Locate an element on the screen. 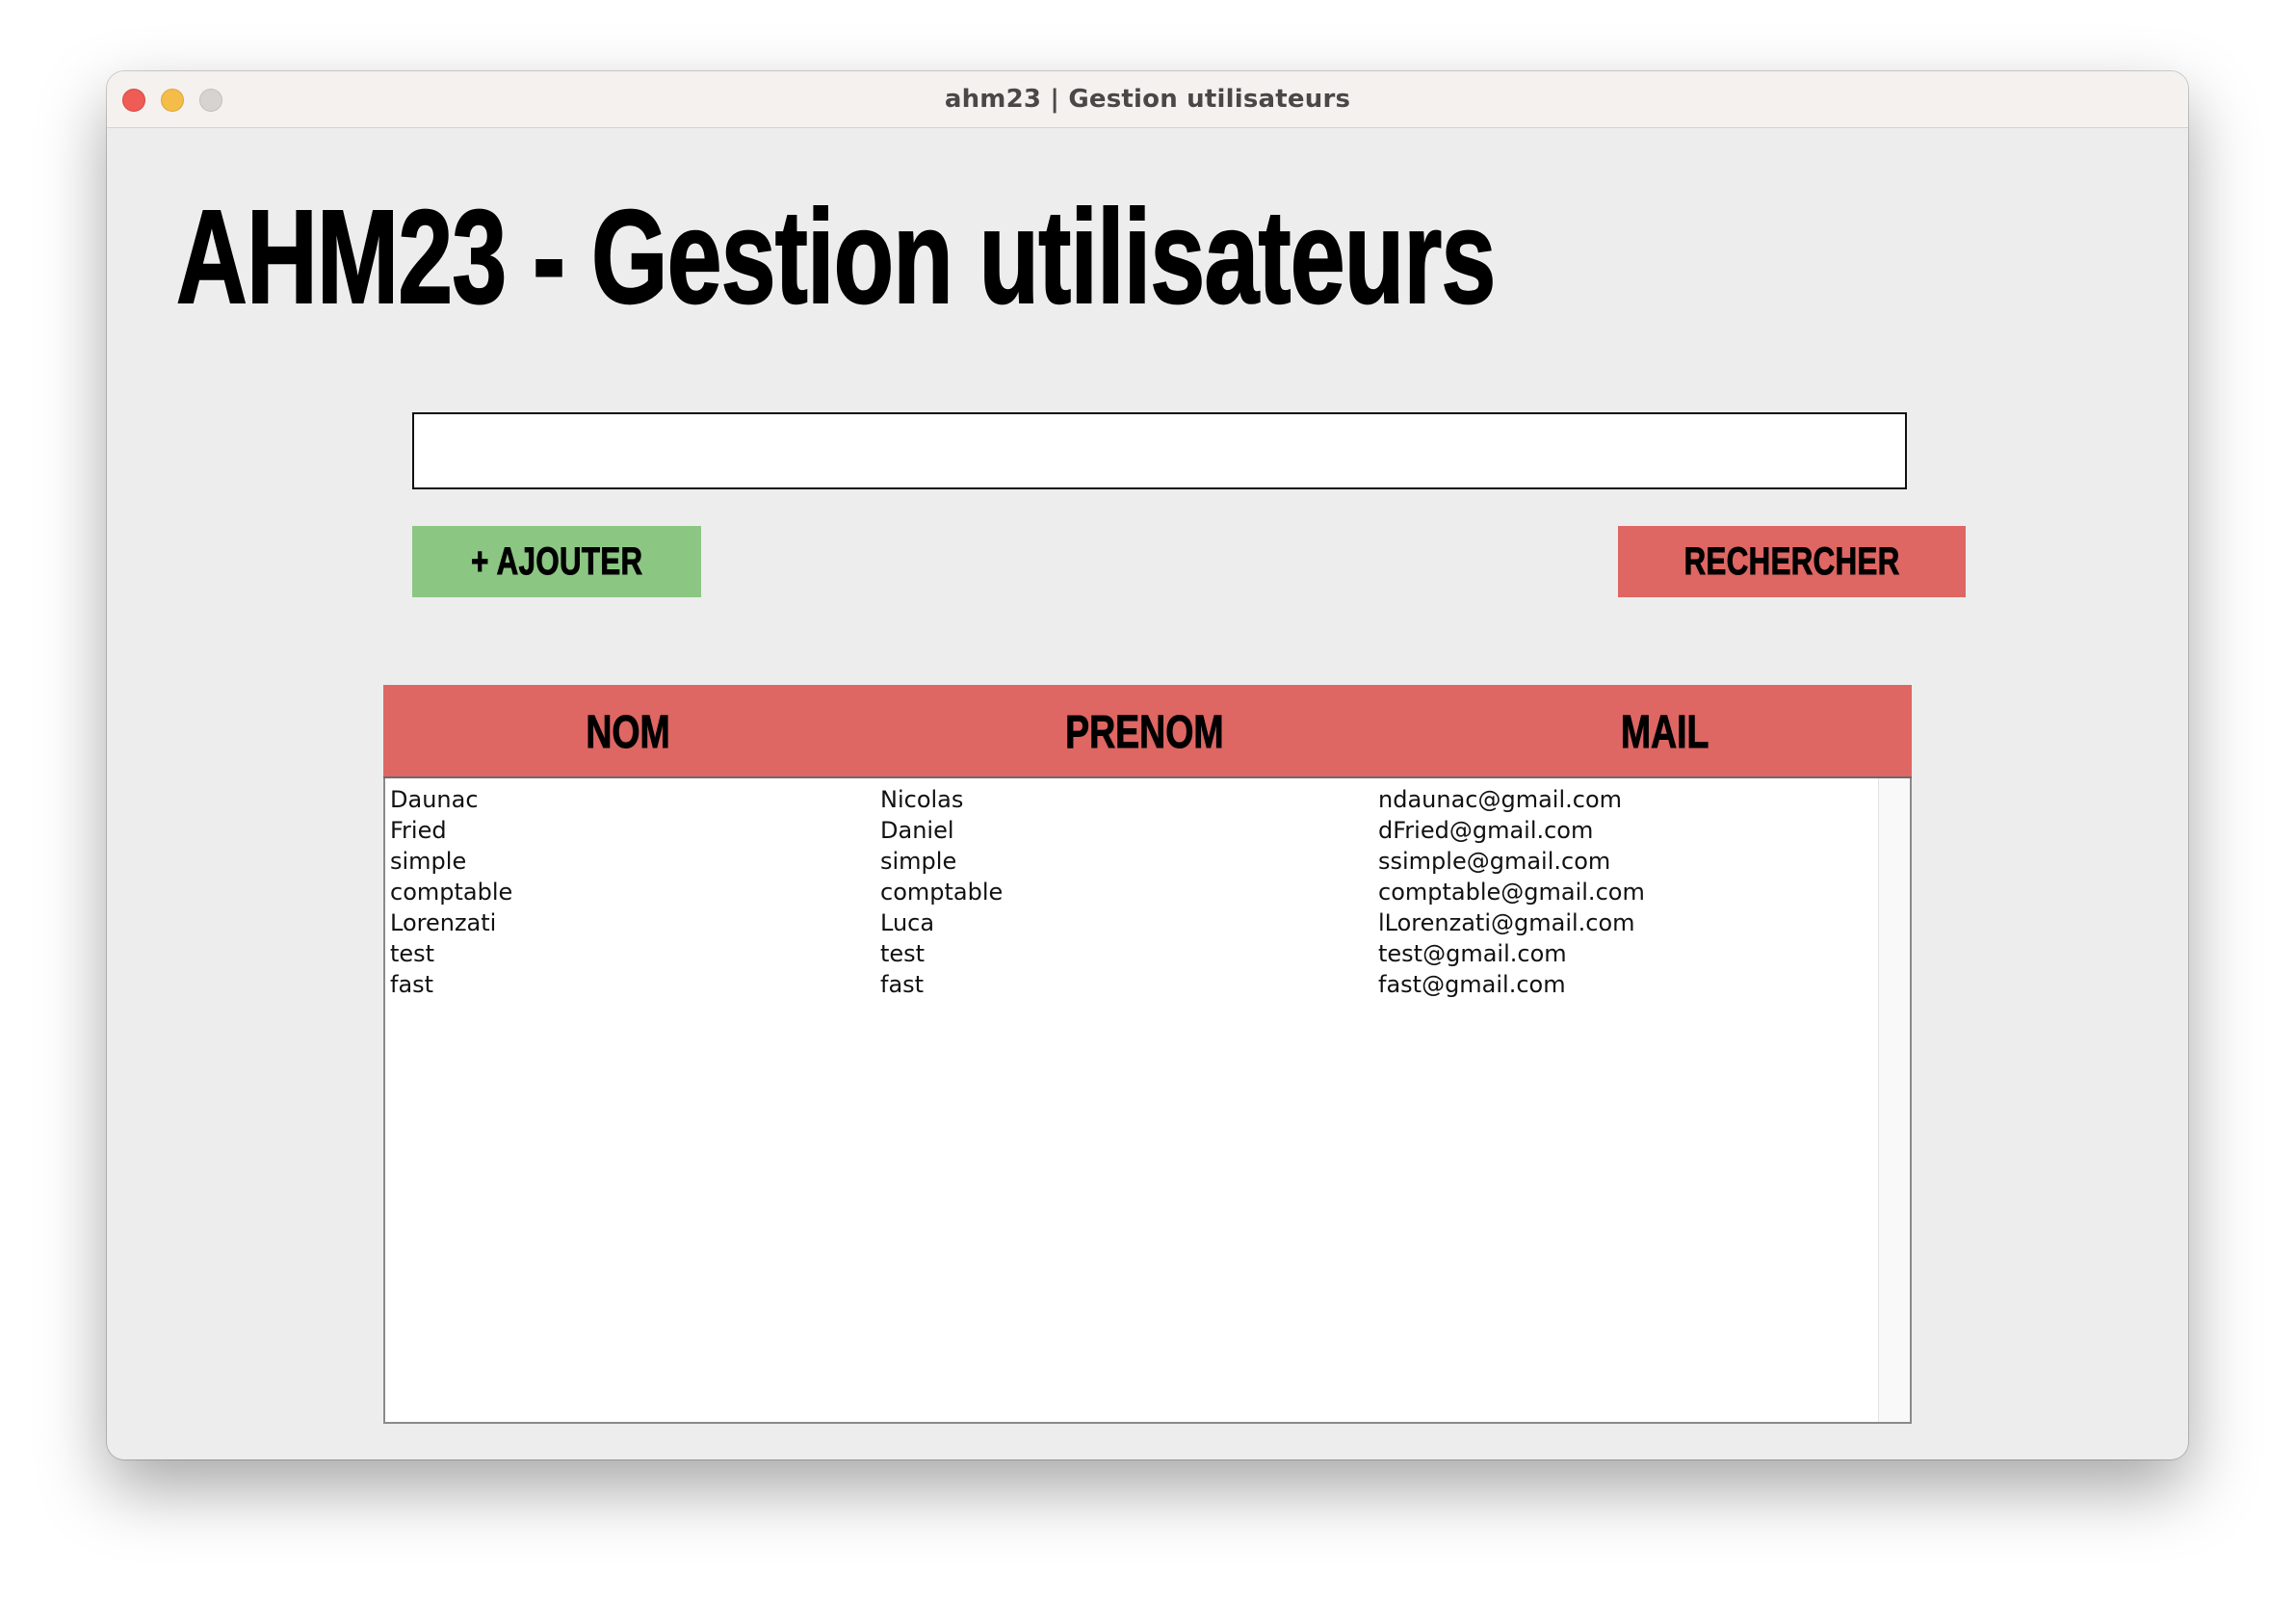 The width and height of the screenshot is (2296, 1603). cell-mail: lLorenzati@gmail.com is located at coordinates (1506, 922).